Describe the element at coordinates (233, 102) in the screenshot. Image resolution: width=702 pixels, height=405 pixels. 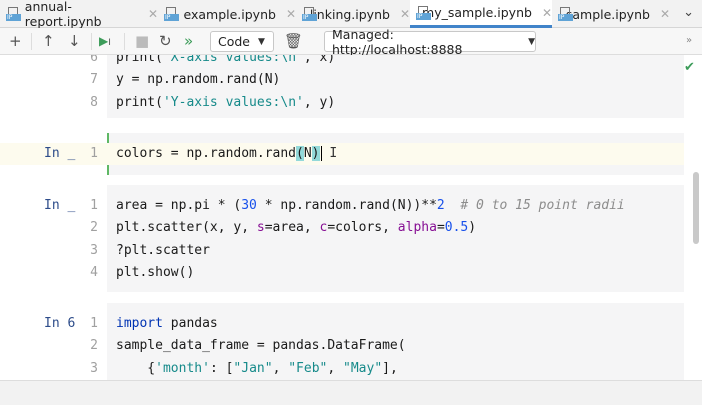
I see `code-token: 'Y-axis values:\n'` at that location.